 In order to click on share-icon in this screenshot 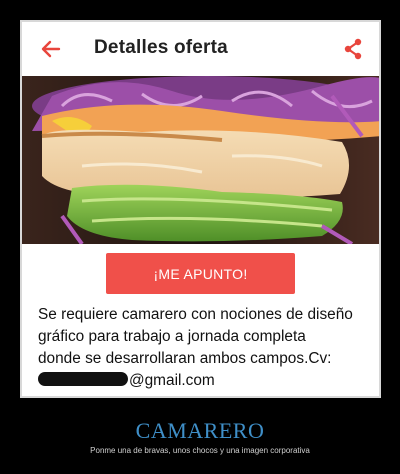, I will do `click(353, 49)`.